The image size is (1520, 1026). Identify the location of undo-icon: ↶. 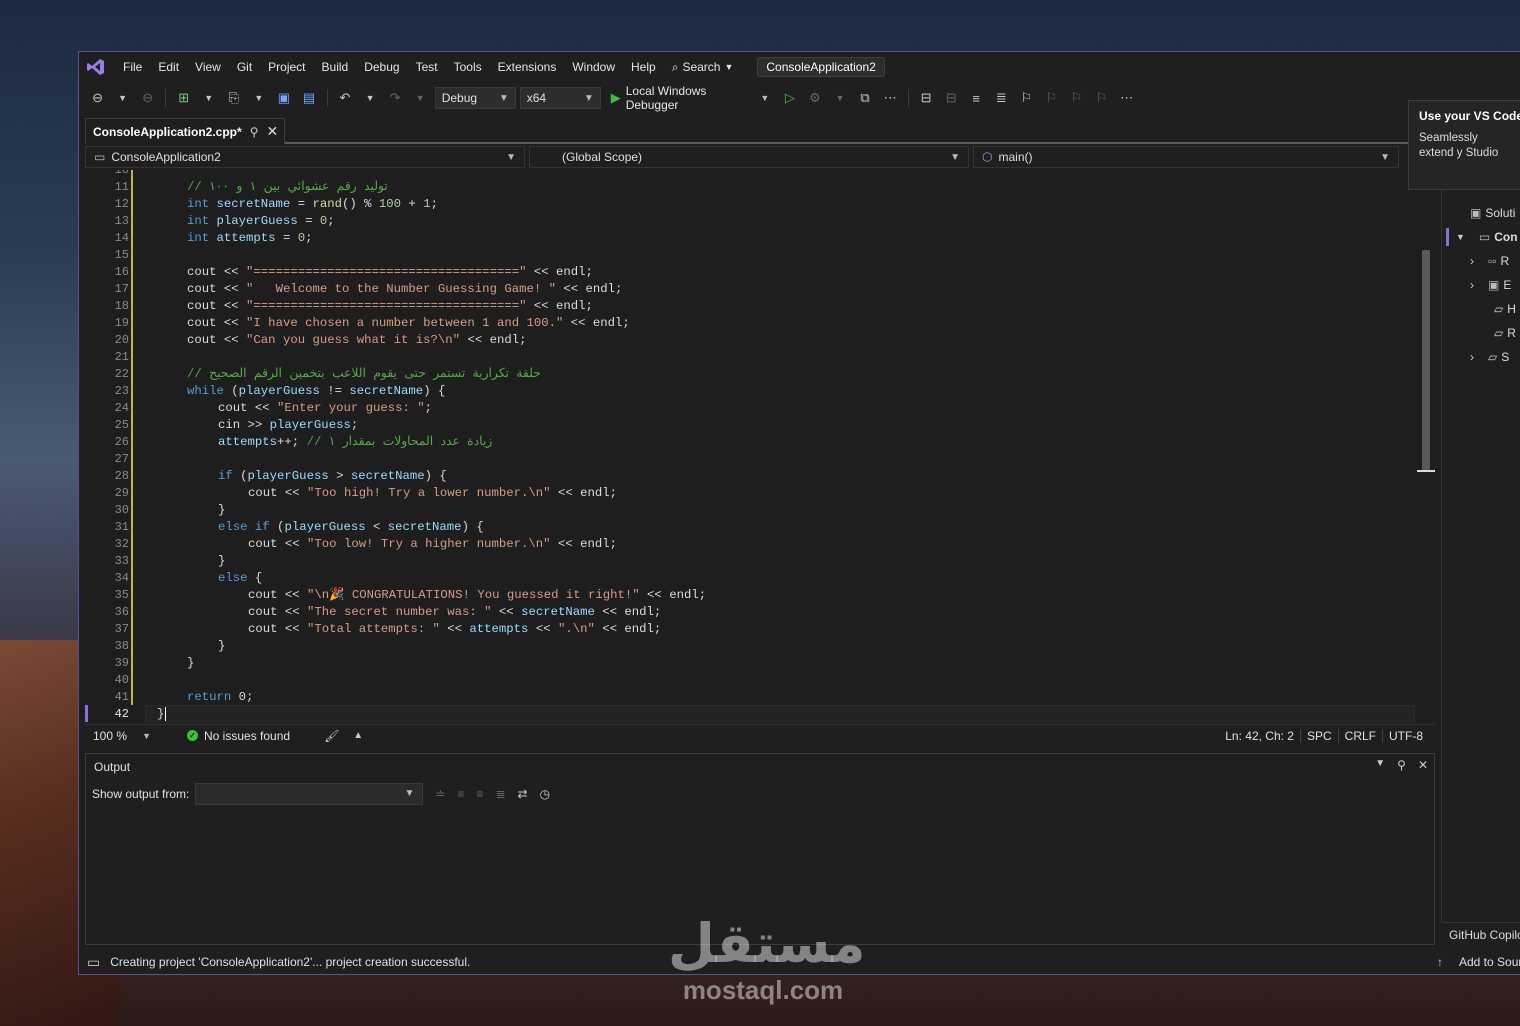
(344, 98).